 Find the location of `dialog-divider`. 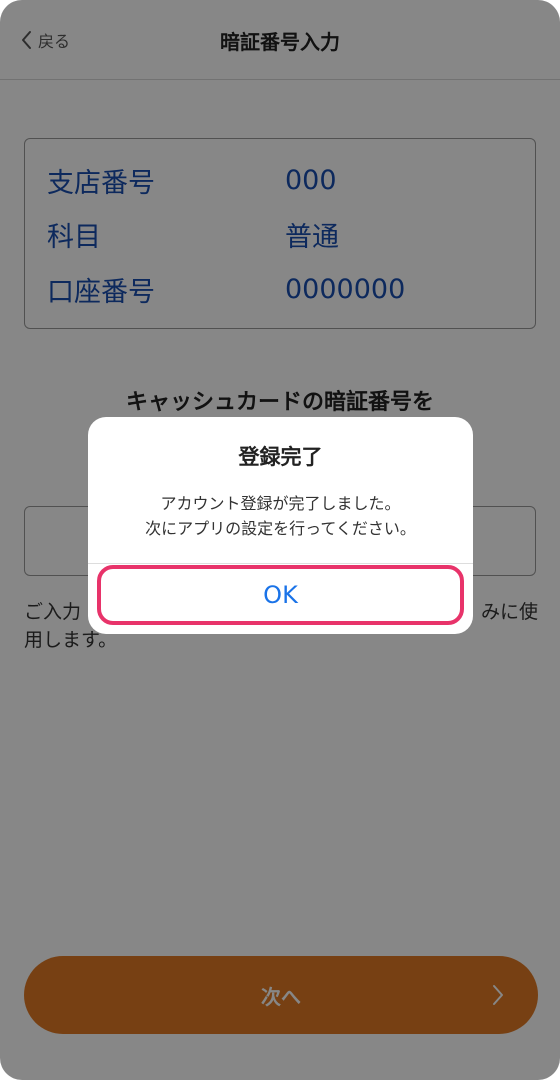

dialog-divider is located at coordinates (280, 563).